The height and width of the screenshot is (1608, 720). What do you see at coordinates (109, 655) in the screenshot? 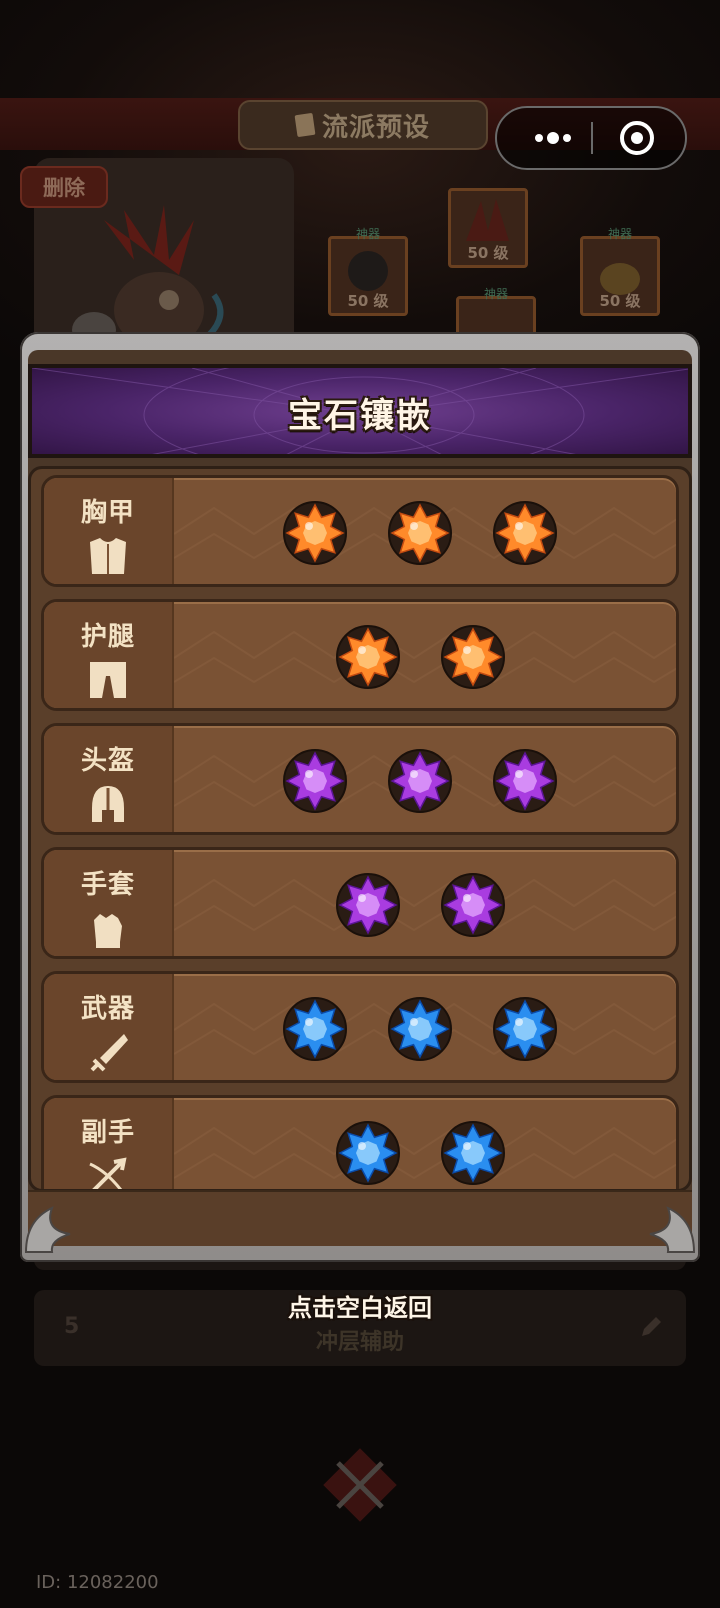
I see `slot-label-column: 护腿` at bounding box center [109, 655].